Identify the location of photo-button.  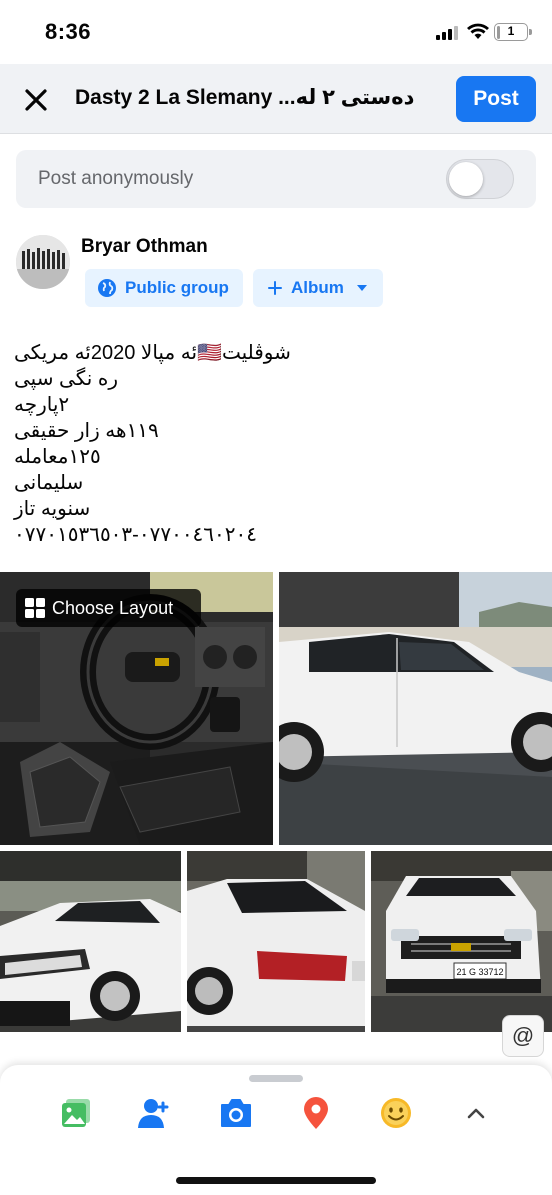
(76, 1113).